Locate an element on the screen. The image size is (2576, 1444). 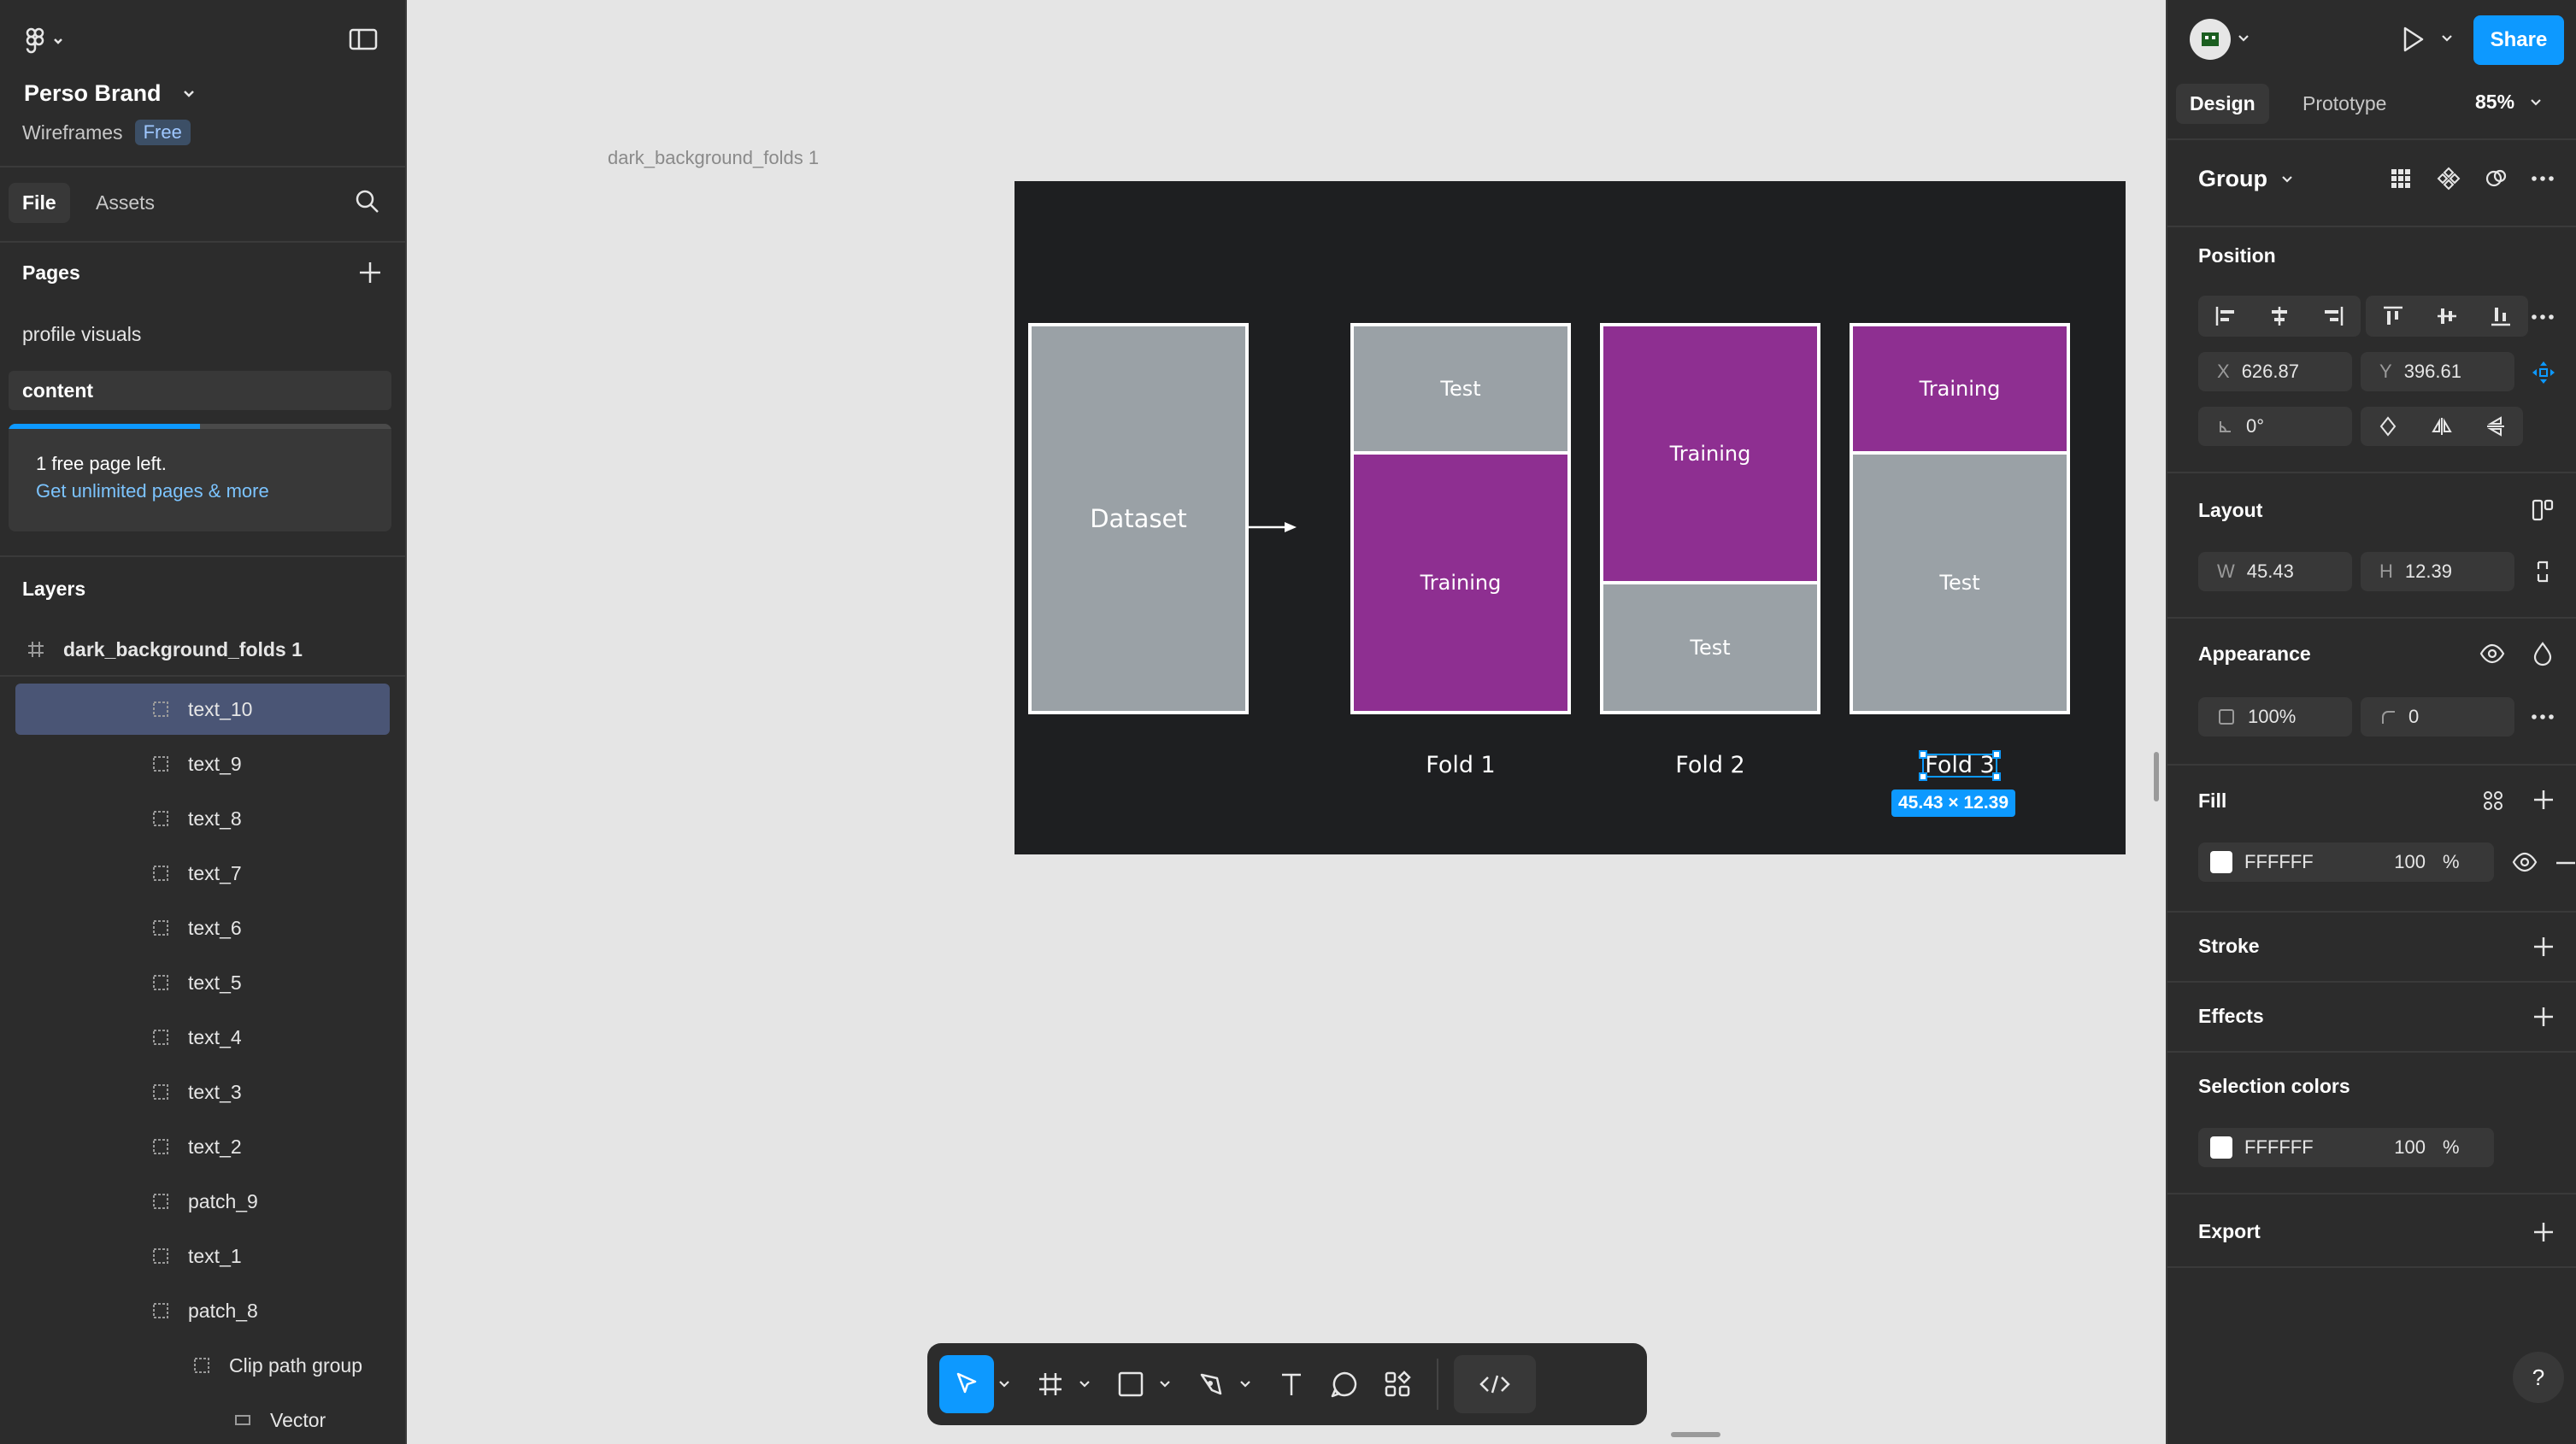
search-icon is located at coordinates (367, 201).